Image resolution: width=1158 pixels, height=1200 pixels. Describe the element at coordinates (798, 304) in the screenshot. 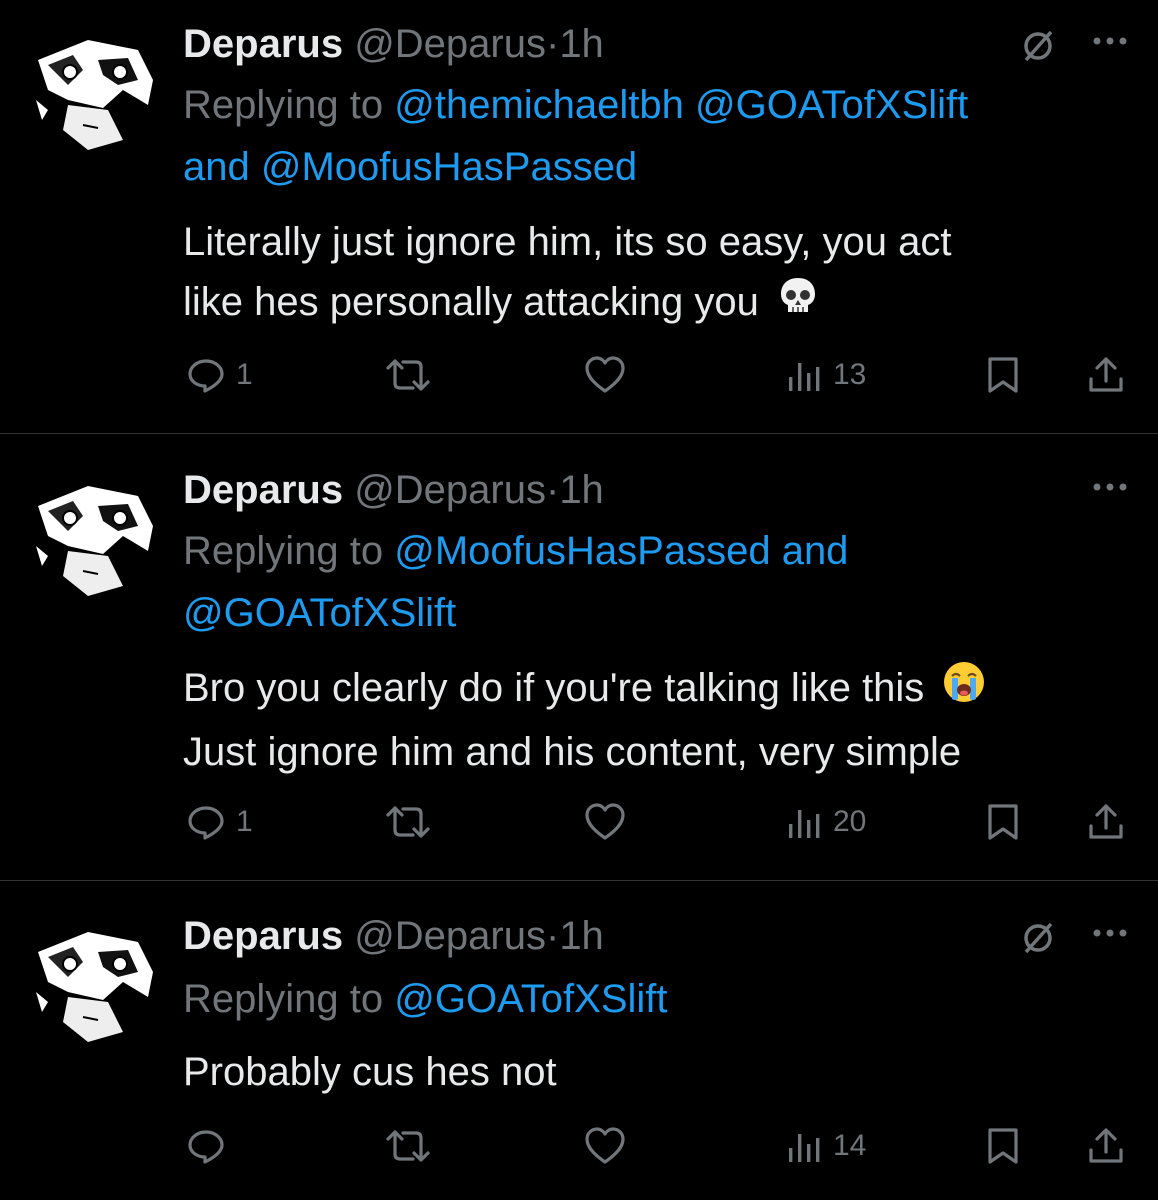

I see `skull-emoji-icon` at that location.